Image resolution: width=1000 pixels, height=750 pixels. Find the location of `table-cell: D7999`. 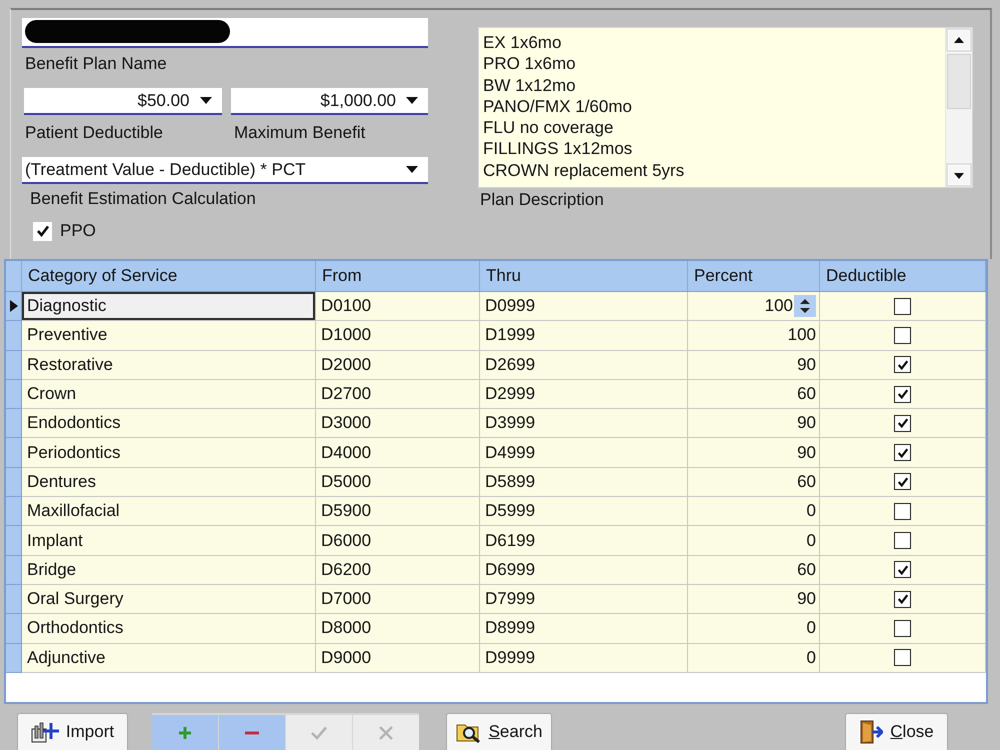

table-cell: D7999 is located at coordinates (584, 599).